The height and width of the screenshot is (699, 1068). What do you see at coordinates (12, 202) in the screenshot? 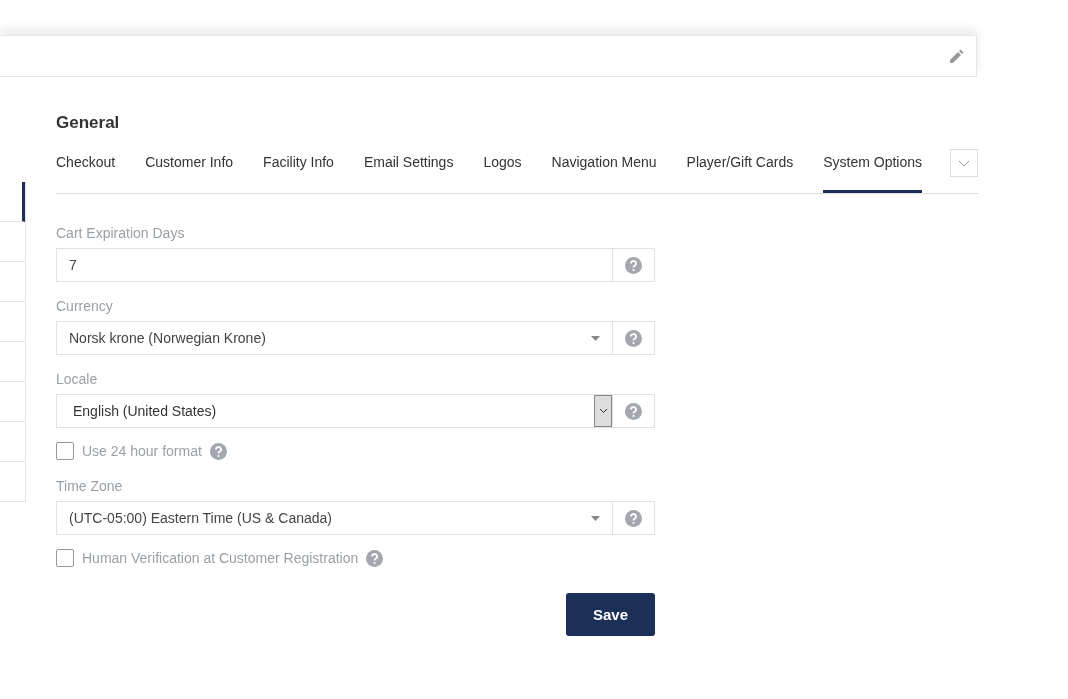
I see `sidebar-item` at bounding box center [12, 202].